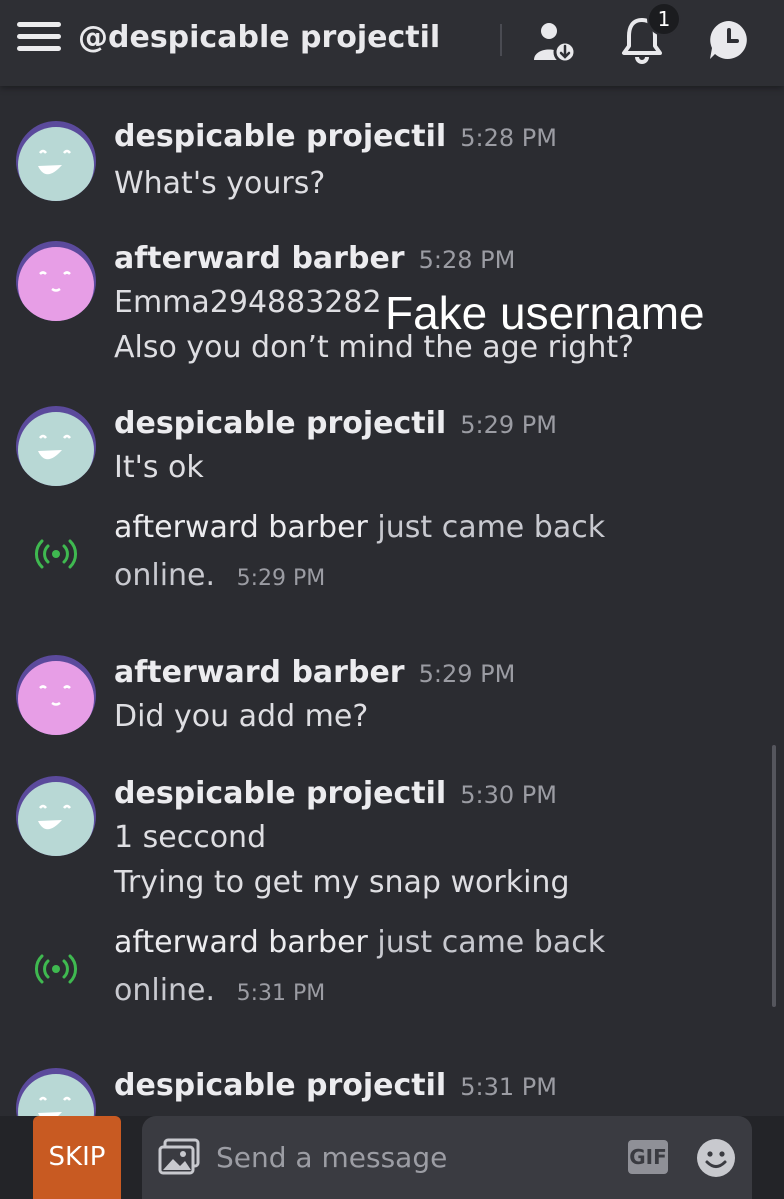 The width and height of the screenshot is (784, 1199). I want to click on message-text: Emma294883282, so click(248, 302).